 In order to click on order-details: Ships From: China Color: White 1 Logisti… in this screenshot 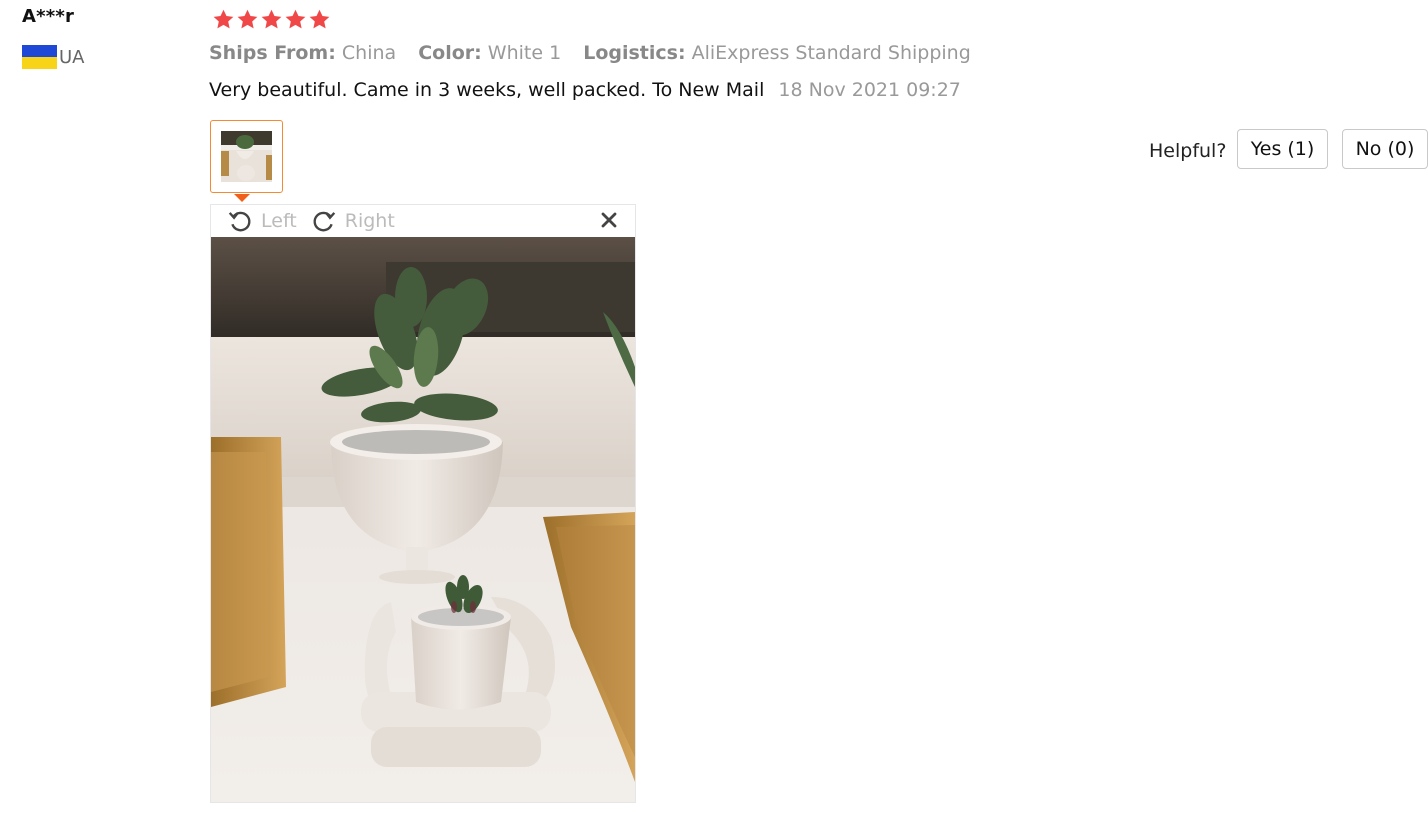, I will do `click(598, 53)`.